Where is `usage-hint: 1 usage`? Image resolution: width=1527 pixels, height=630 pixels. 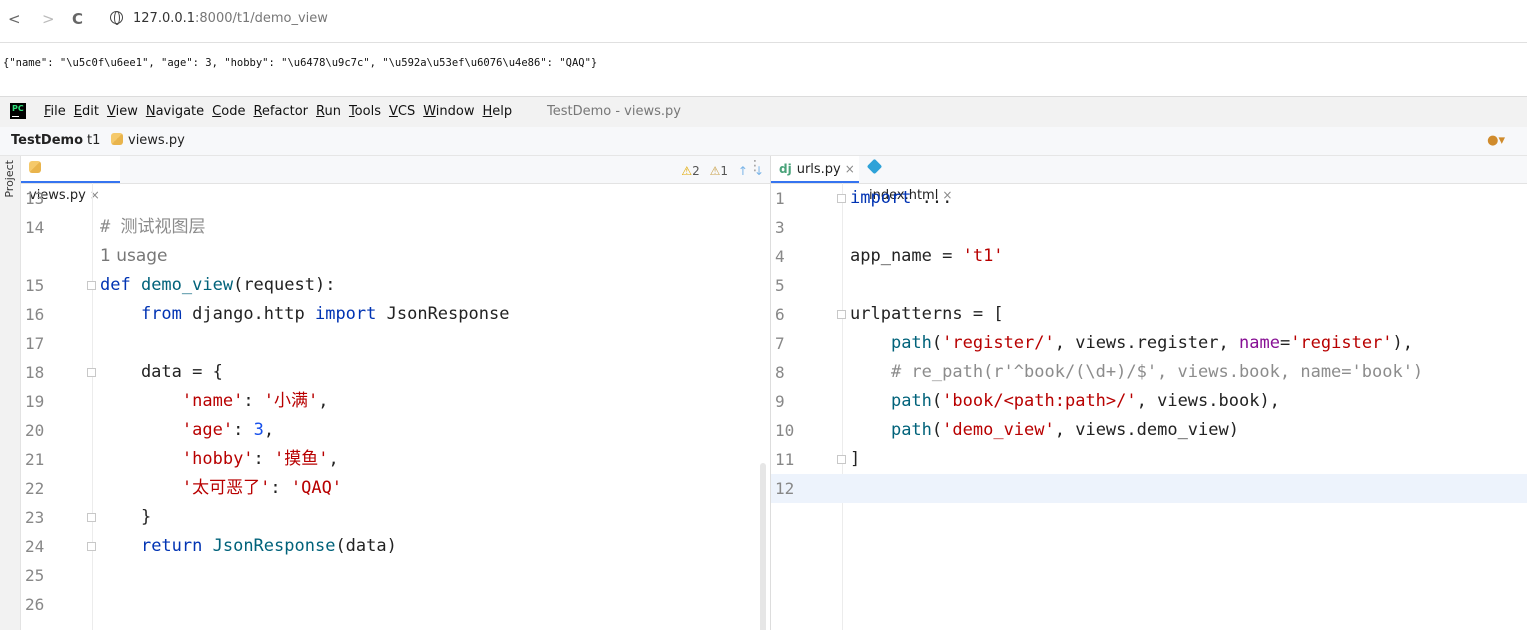 usage-hint: 1 usage is located at coordinates (134, 256).